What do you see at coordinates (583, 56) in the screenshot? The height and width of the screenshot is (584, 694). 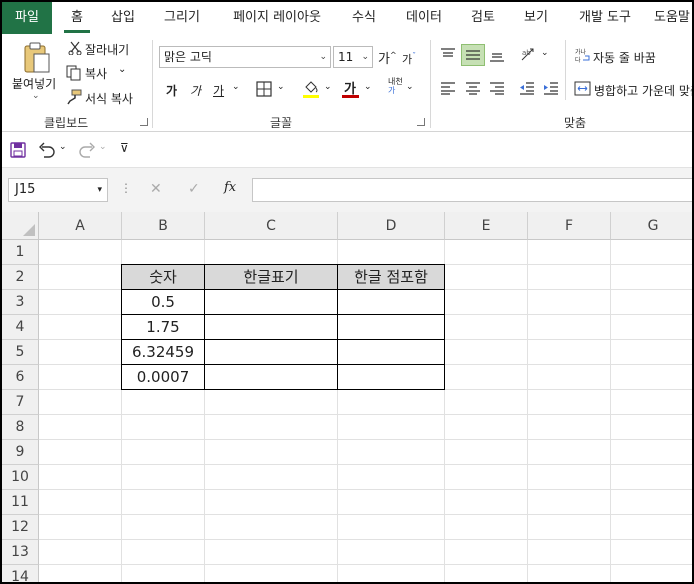 I see `wrap-text-icon: 가나 다` at bounding box center [583, 56].